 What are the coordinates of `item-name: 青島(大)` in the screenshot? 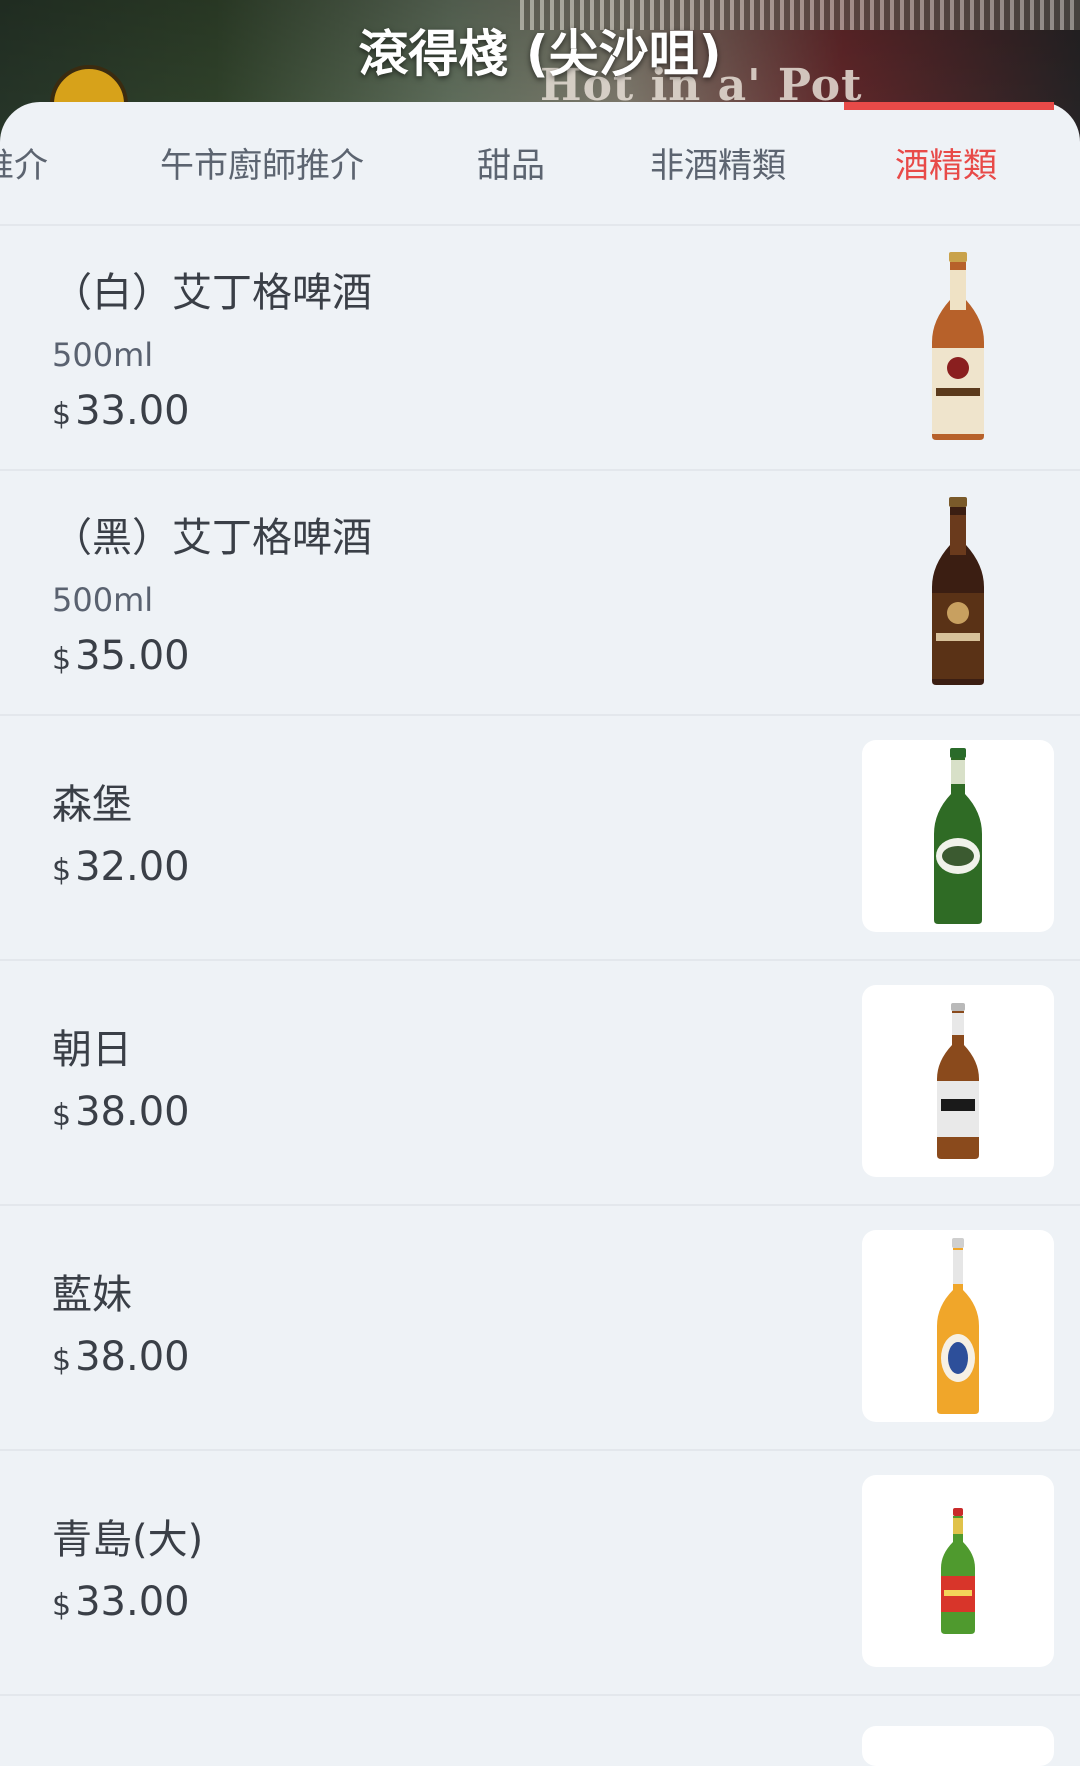 It's located at (128, 1540).